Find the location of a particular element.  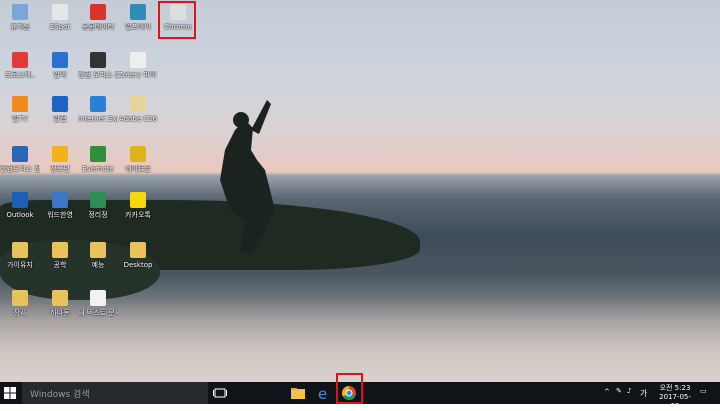

desktop-icon-label: 알캡 is located at coordinates (60, 119).